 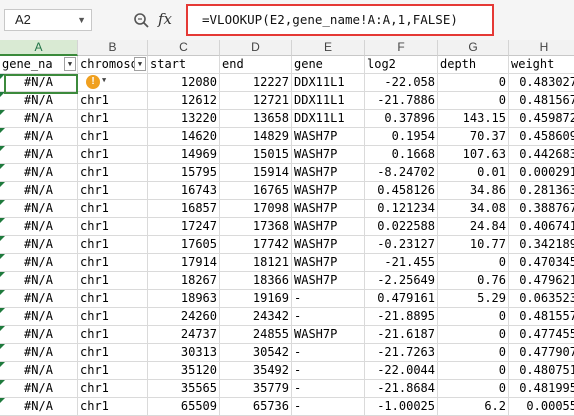 What do you see at coordinates (473, 407) in the screenshot?
I see `cell: 6.2` at bounding box center [473, 407].